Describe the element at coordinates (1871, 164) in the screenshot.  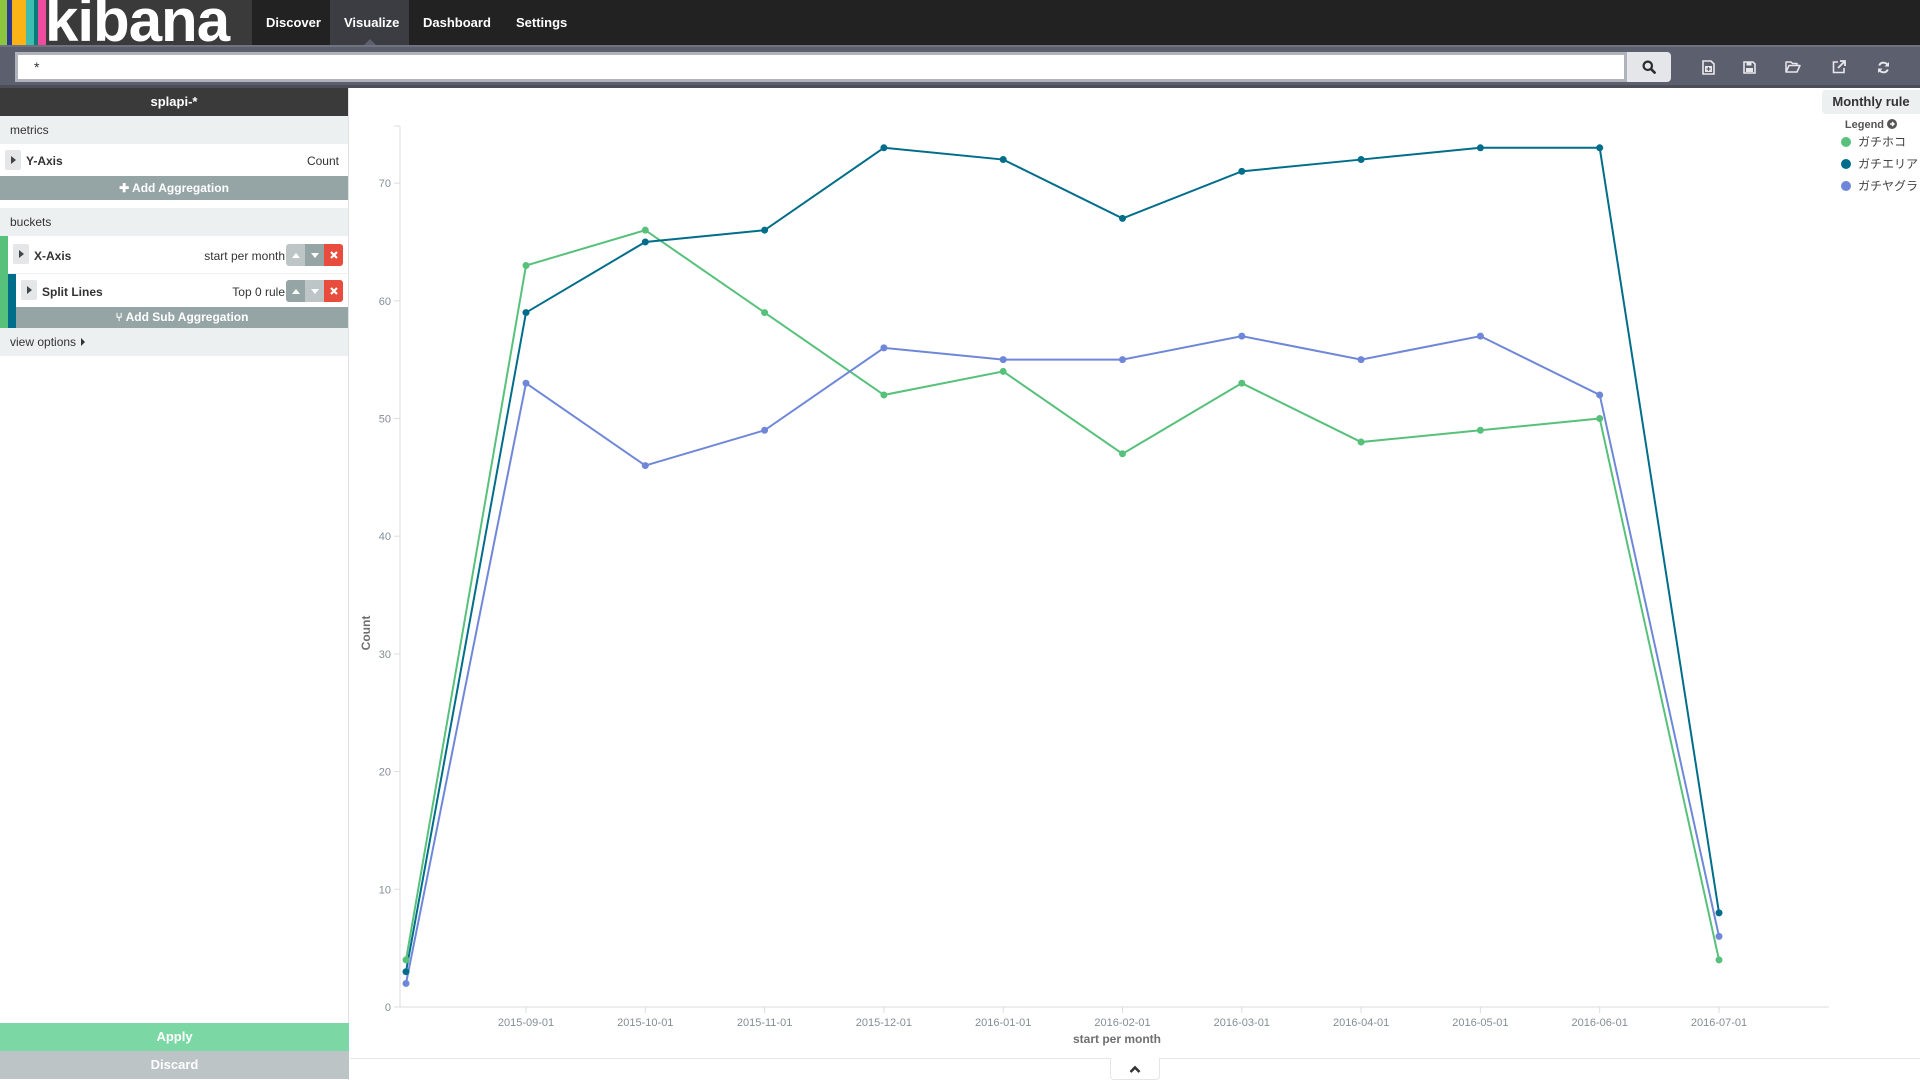
I see `legend-item: ガチエリア` at that location.